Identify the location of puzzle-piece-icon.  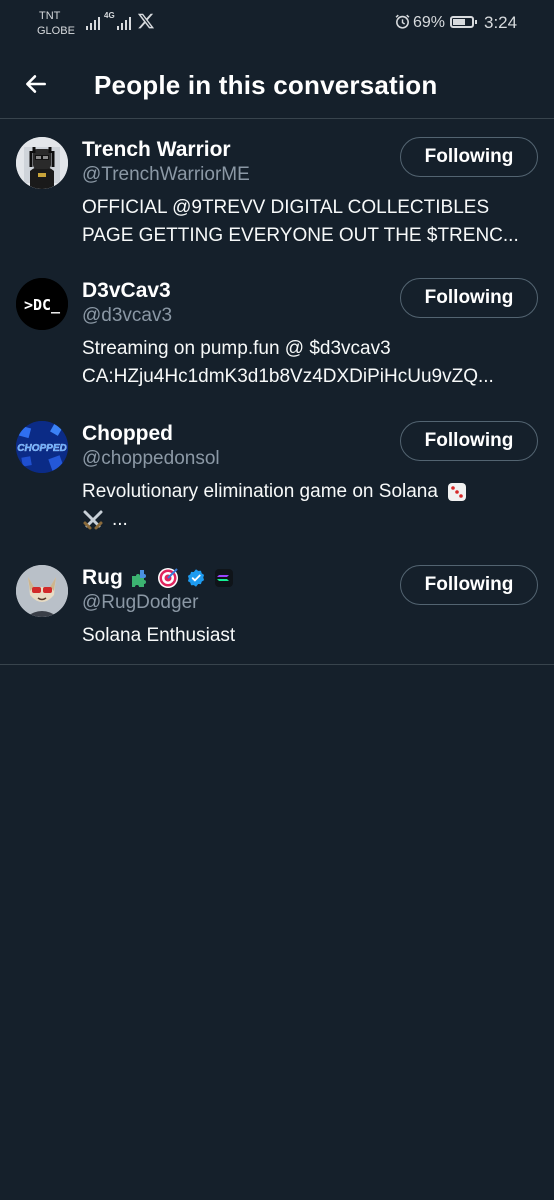
(140, 578).